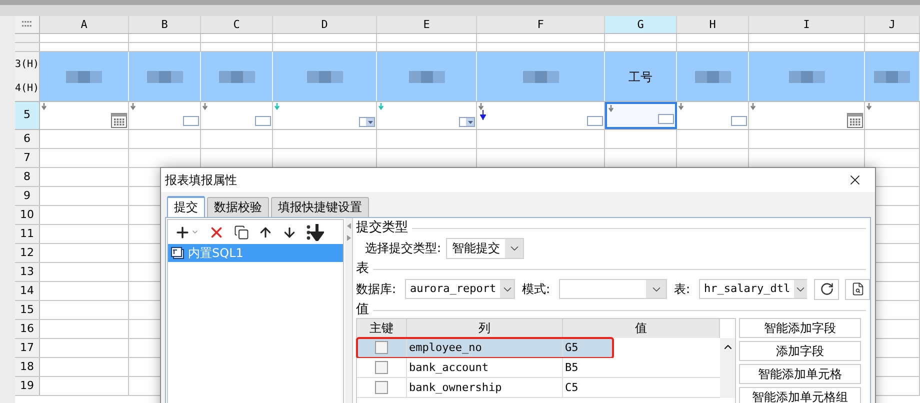 This screenshot has width=920, height=403. What do you see at coordinates (289, 232) in the screenshot?
I see `move-down-icon` at bounding box center [289, 232].